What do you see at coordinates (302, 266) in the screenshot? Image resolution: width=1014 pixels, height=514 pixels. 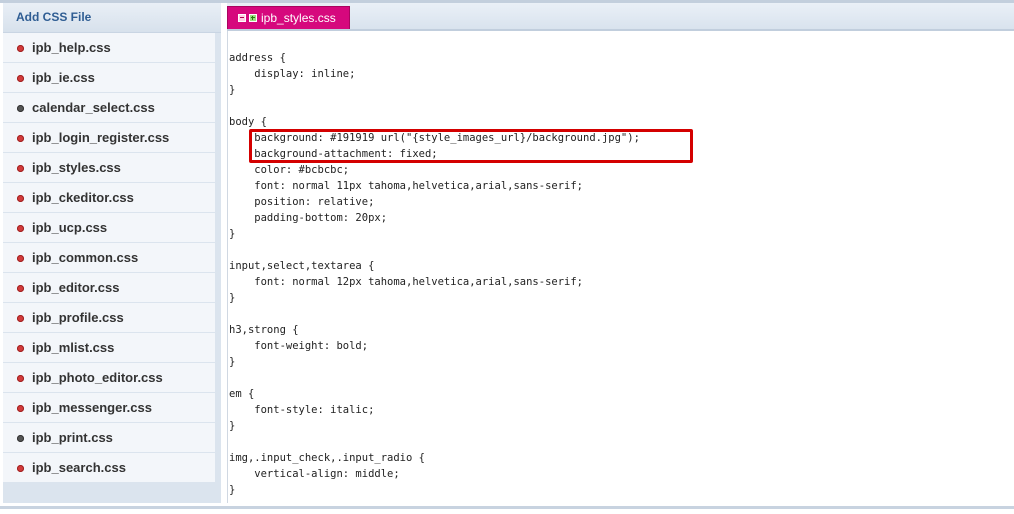 I see `code-line: input,select,textarea {` at bounding box center [302, 266].